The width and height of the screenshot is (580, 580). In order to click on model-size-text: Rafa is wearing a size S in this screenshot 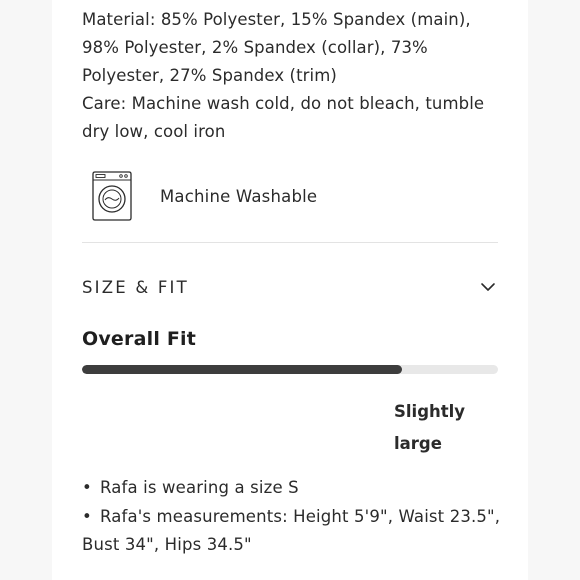, I will do `click(199, 487)`.